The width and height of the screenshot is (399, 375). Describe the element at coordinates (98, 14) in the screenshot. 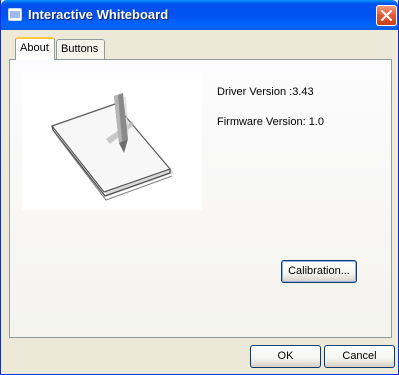

I see `window-title: Interactive Whiteboard` at that location.